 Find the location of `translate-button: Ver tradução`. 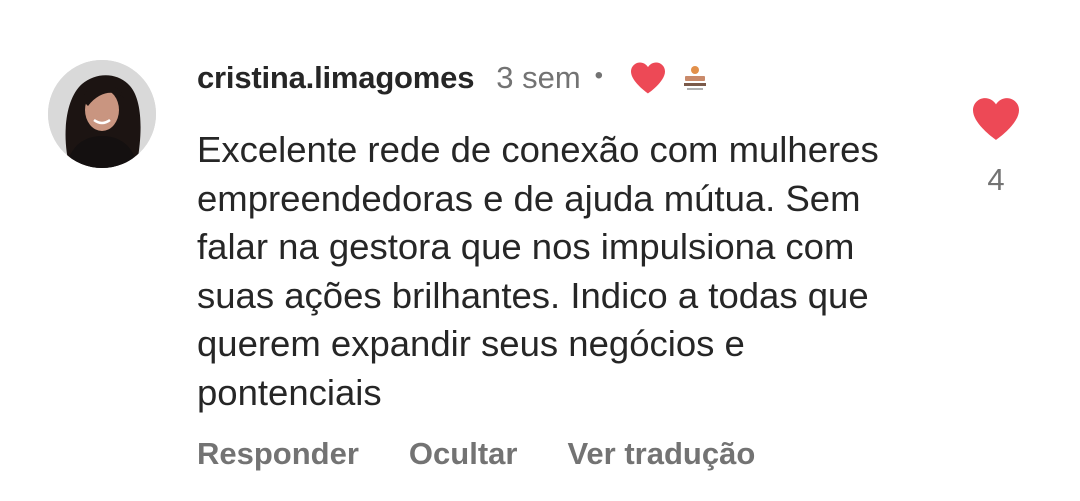

translate-button: Ver tradução is located at coordinates (661, 454).